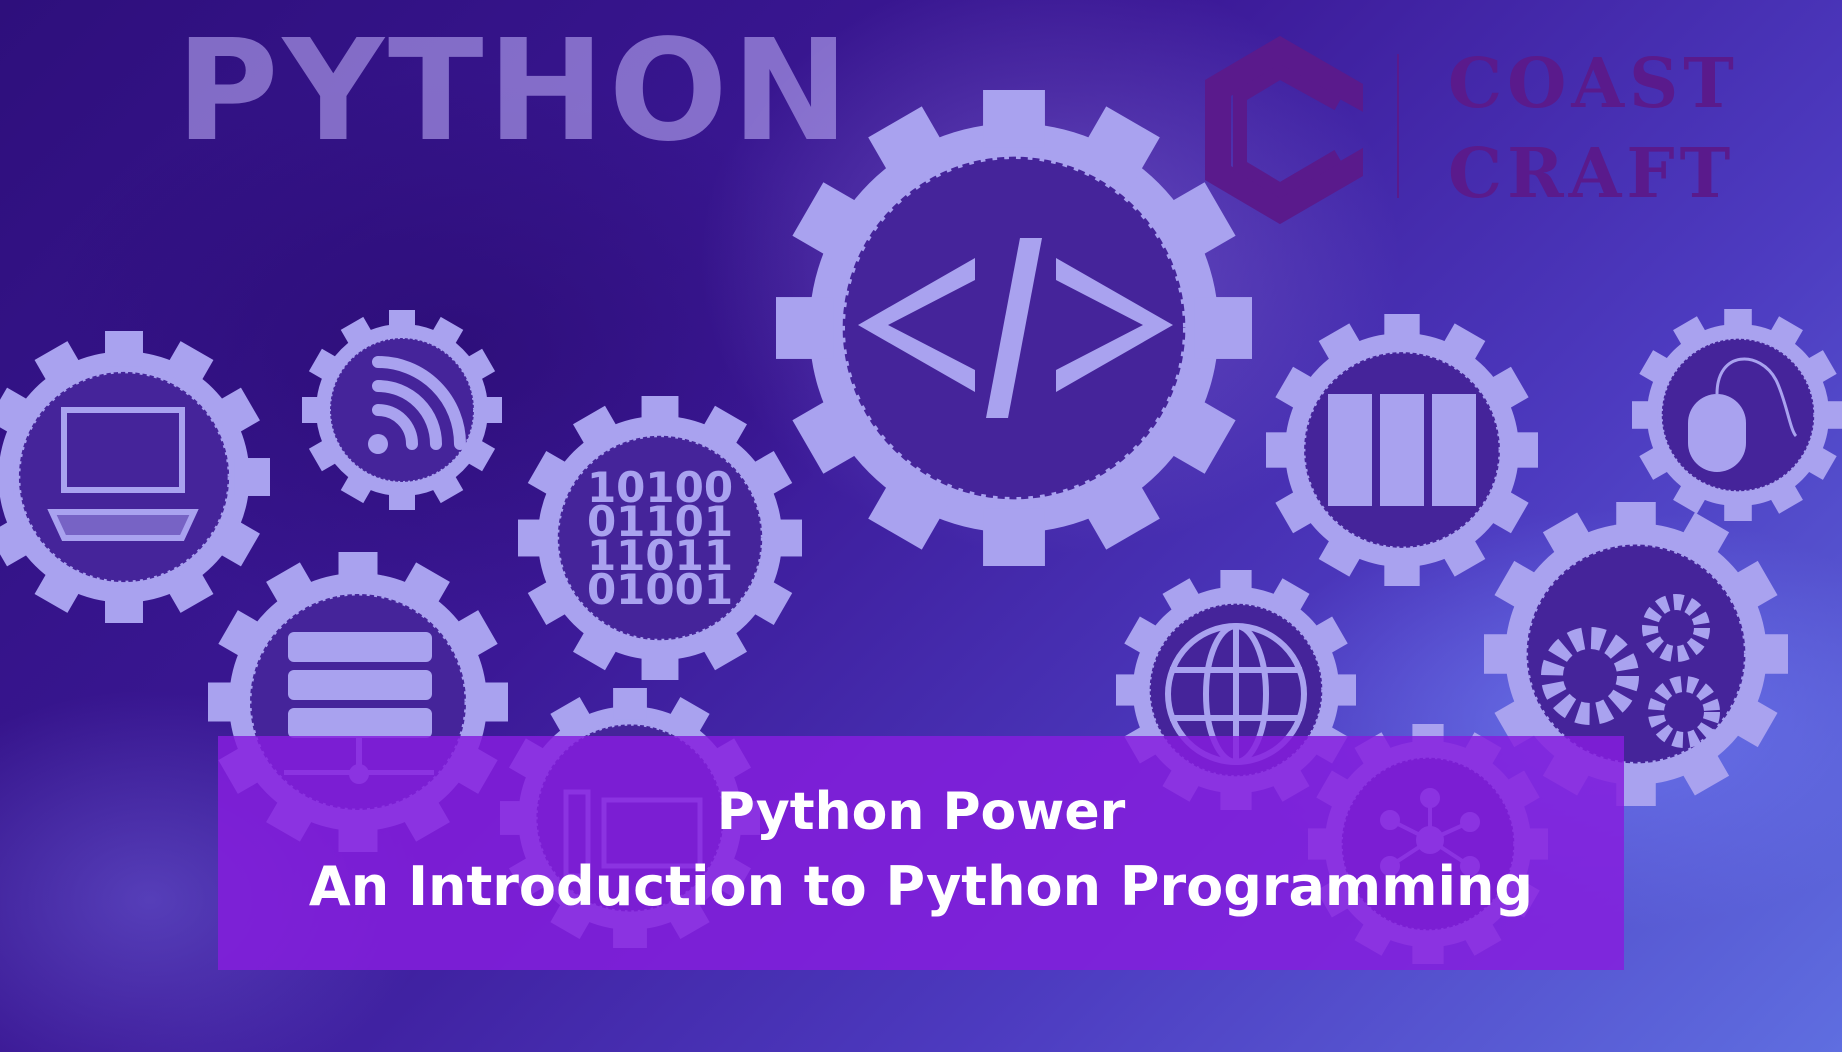  Describe the element at coordinates (402, 410) in the screenshot. I see `wifi-gear` at that location.